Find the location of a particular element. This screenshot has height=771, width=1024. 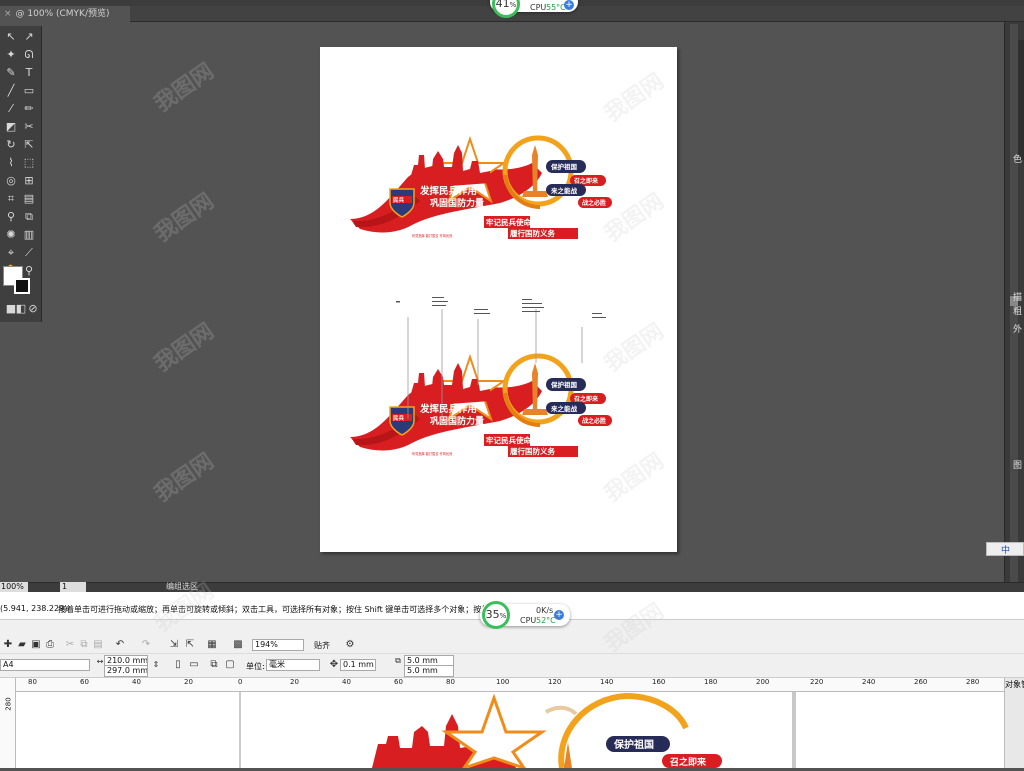

cpu-widget-top: 41% CPU 55°C + is located at coordinates (534, 9).